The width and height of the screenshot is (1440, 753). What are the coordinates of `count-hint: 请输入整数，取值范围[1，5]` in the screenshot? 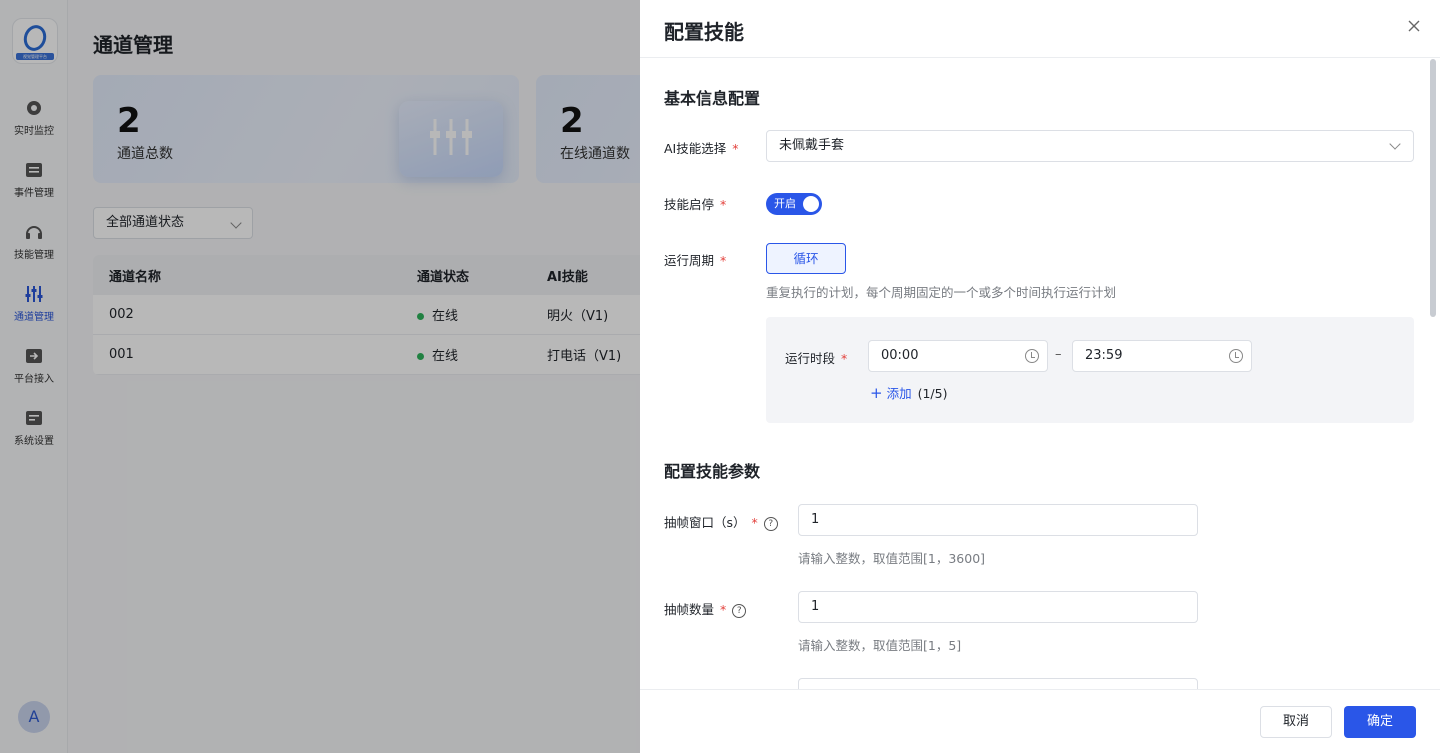 It's located at (880, 645).